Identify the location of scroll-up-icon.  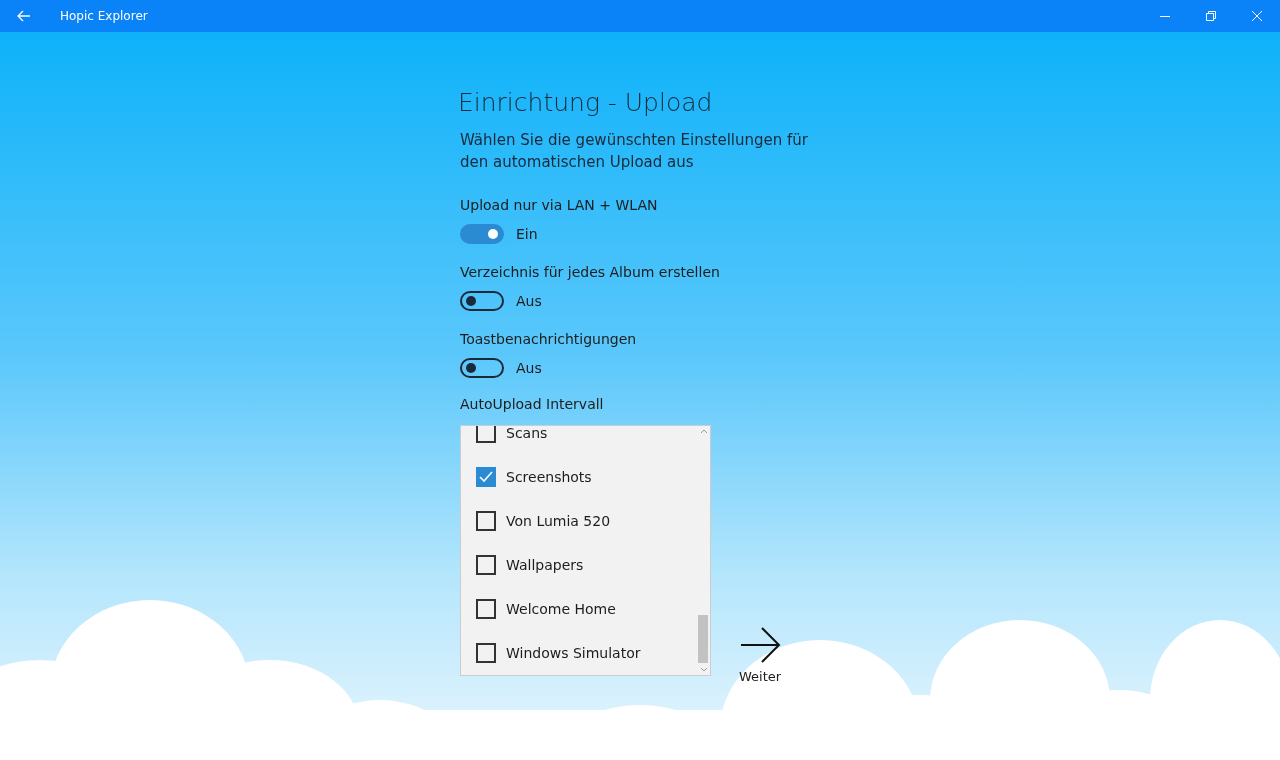
(704, 432).